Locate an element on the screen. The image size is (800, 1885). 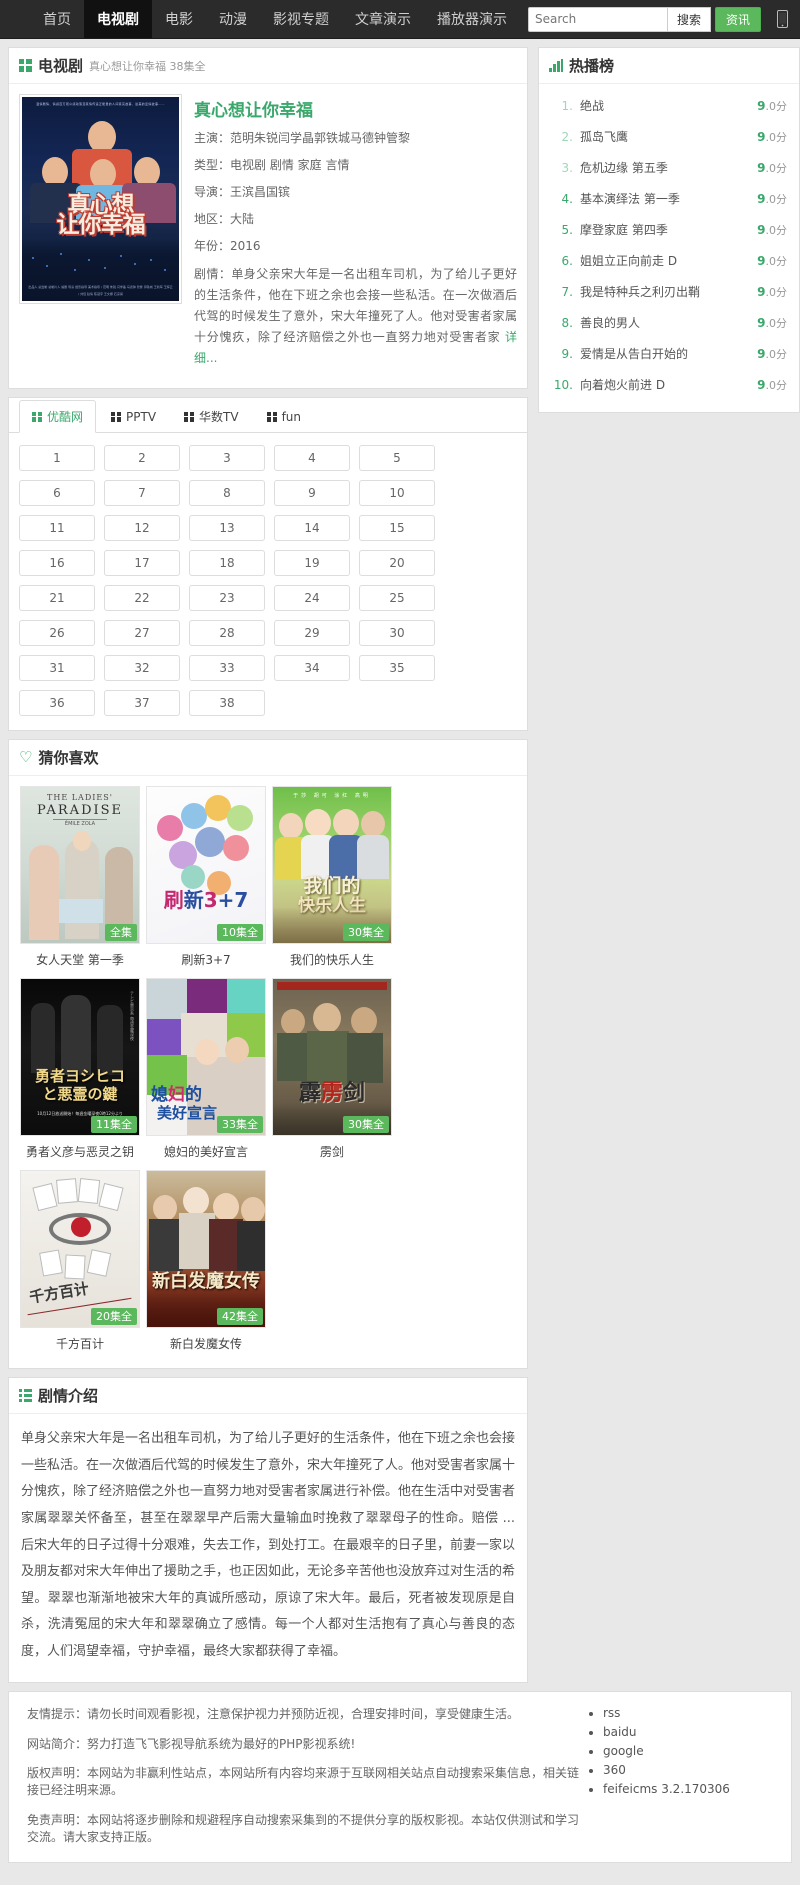
episode-button: 25 is located at coordinates (397, 598).